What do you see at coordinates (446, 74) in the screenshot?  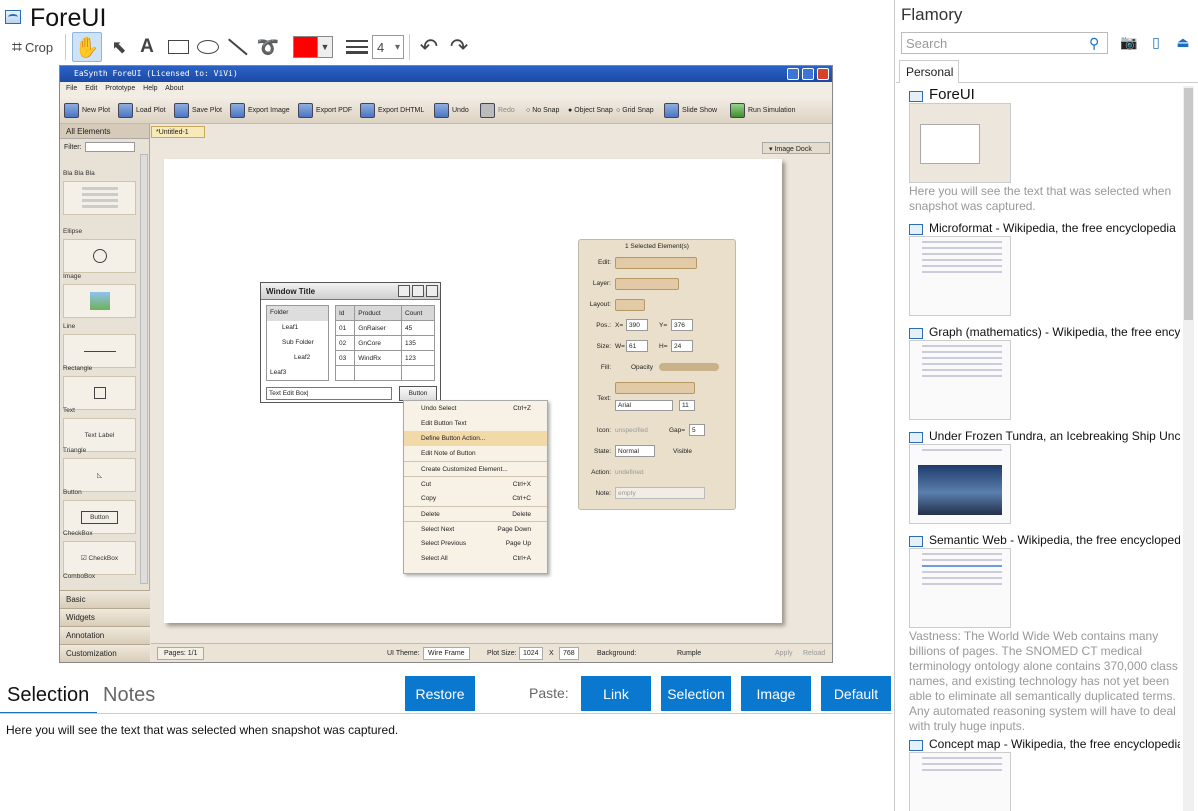 I see `snapshot-titlebar: EaSynth ForeUI (Licensed to: ViVi)` at bounding box center [446, 74].